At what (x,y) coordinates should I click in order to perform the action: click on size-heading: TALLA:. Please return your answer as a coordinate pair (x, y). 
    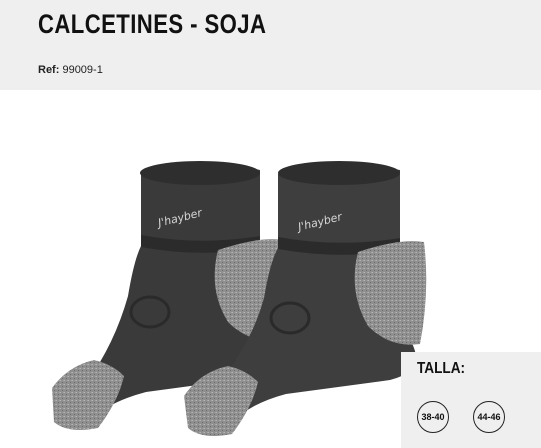
    Looking at the image, I should click on (441, 368).